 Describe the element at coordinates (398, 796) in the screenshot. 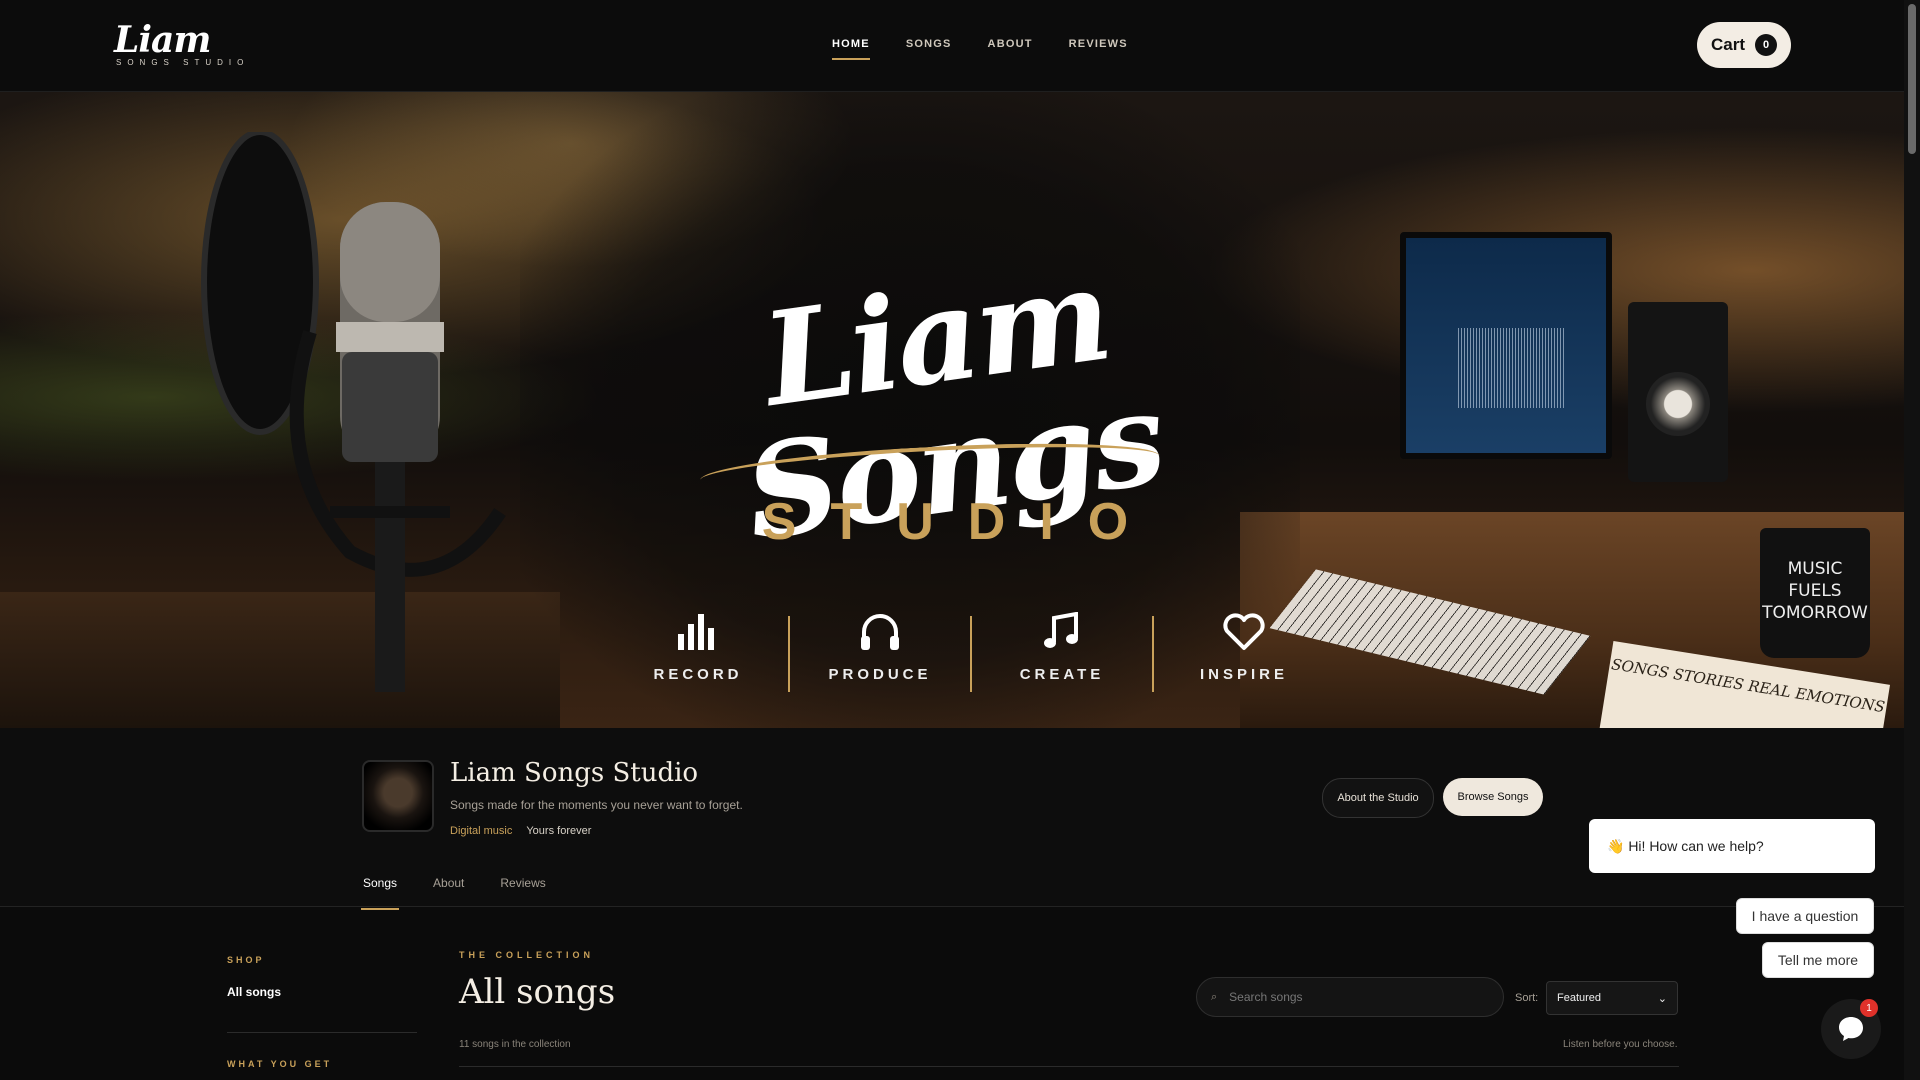

I see `studio-avatar` at that location.